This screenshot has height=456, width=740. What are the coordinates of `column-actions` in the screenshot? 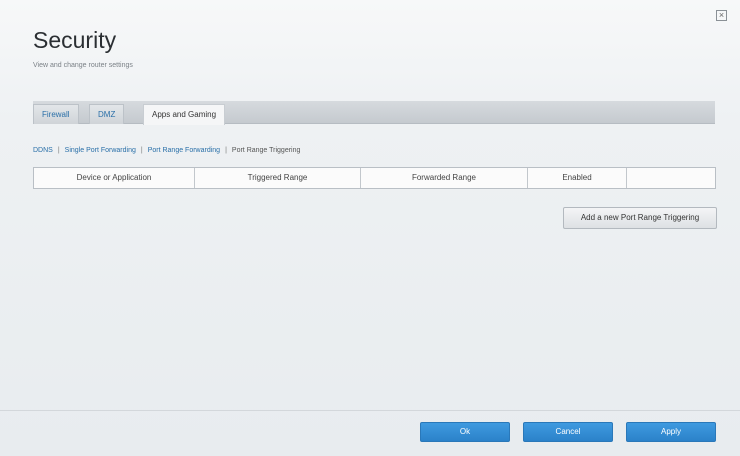 It's located at (671, 178).